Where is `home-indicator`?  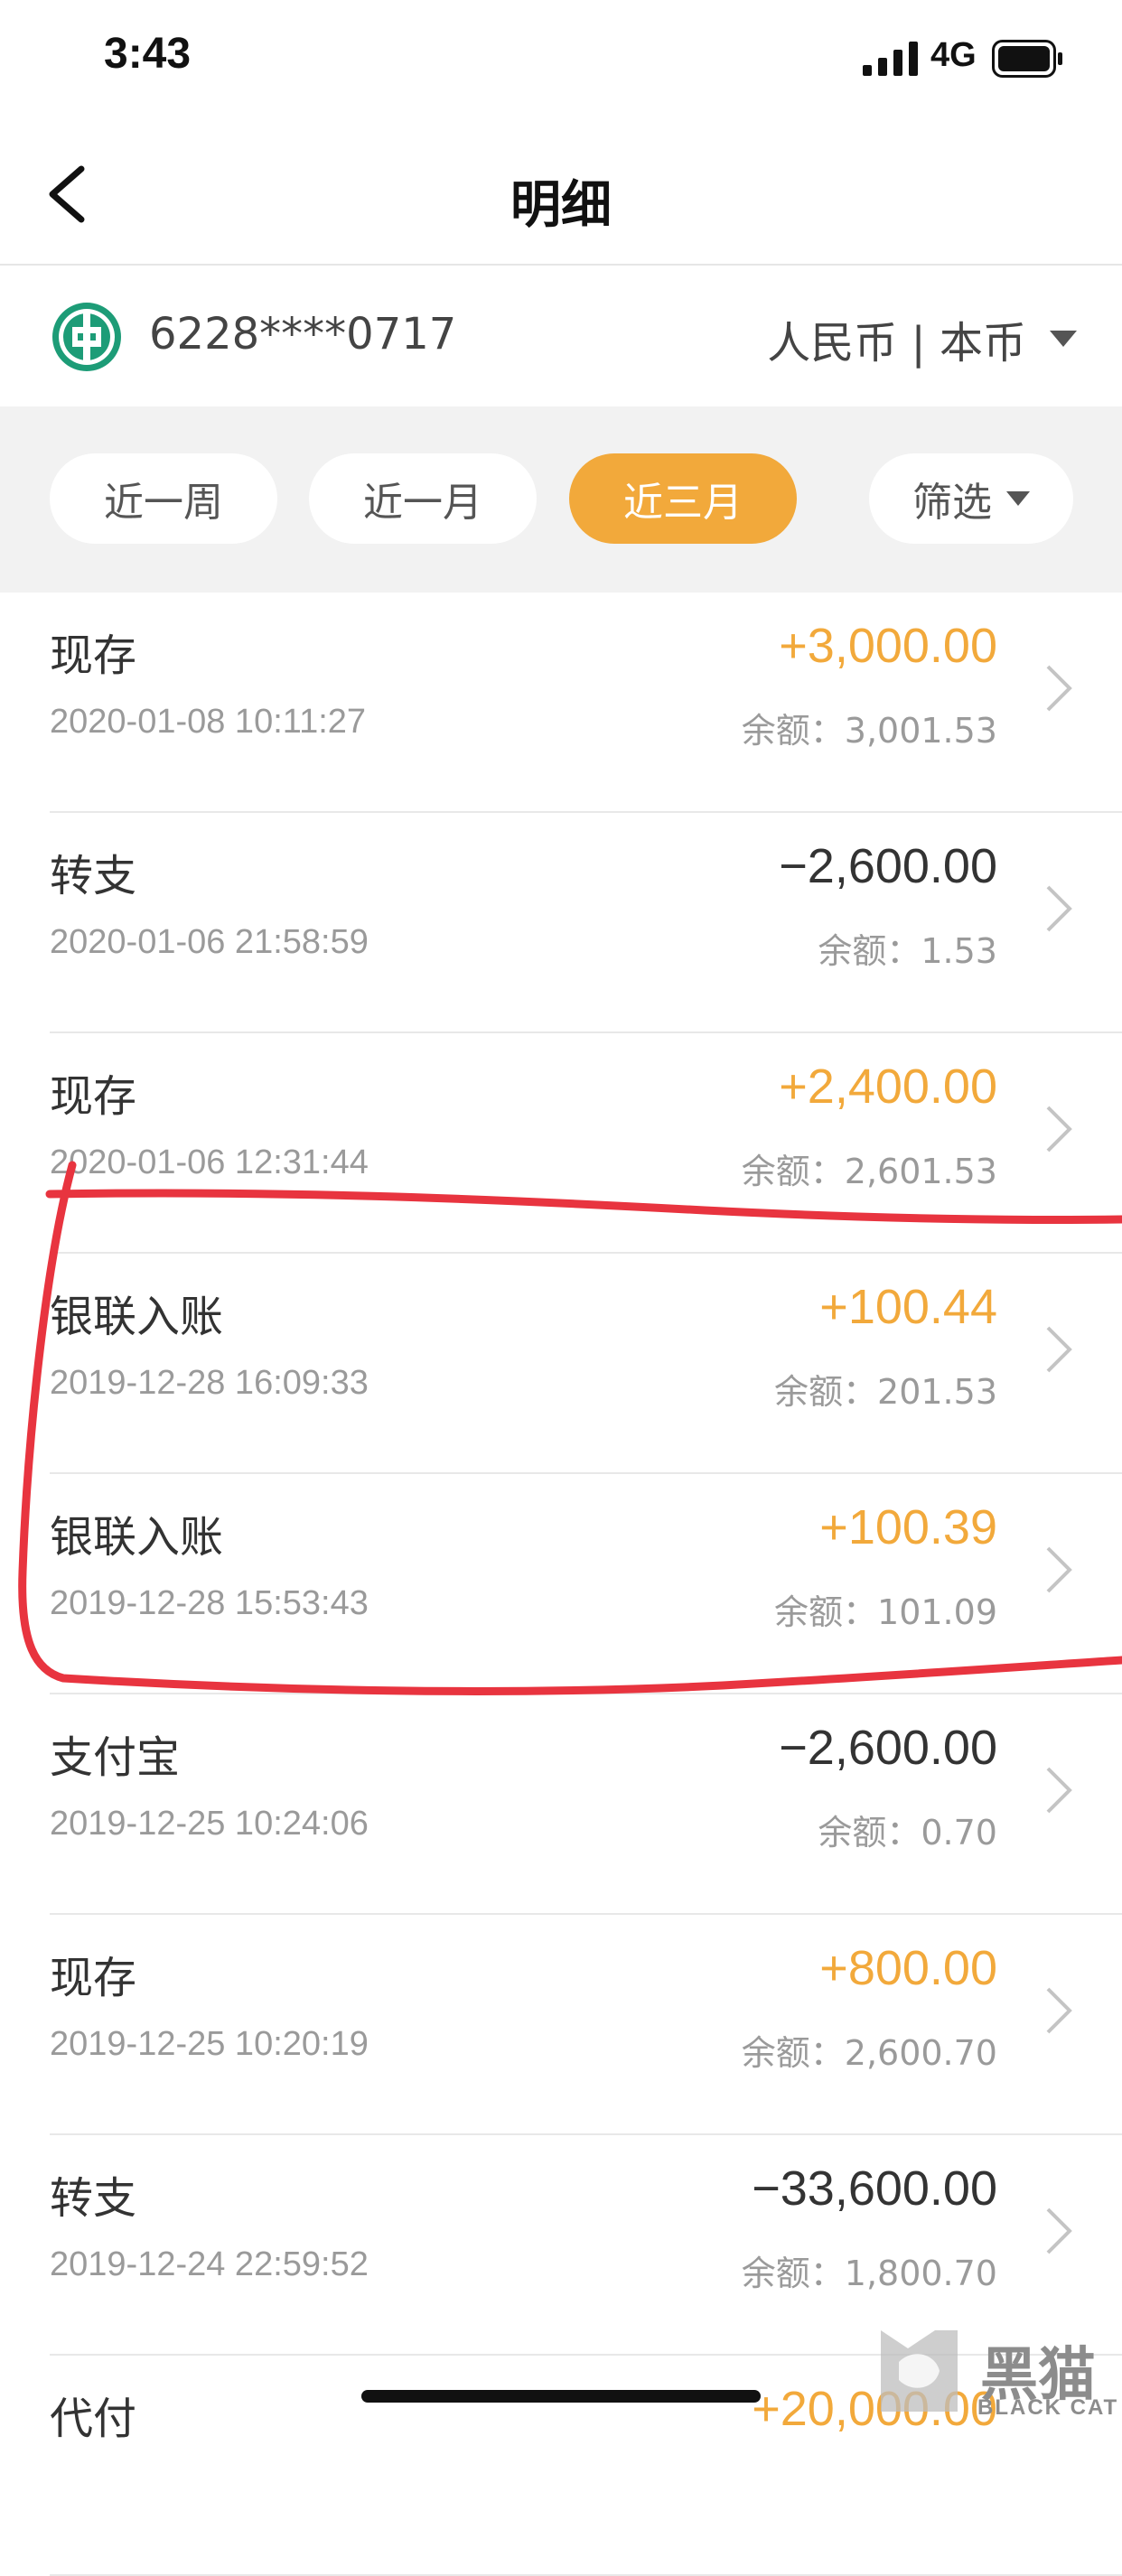
home-indicator is located at coordinates (561, 2396).